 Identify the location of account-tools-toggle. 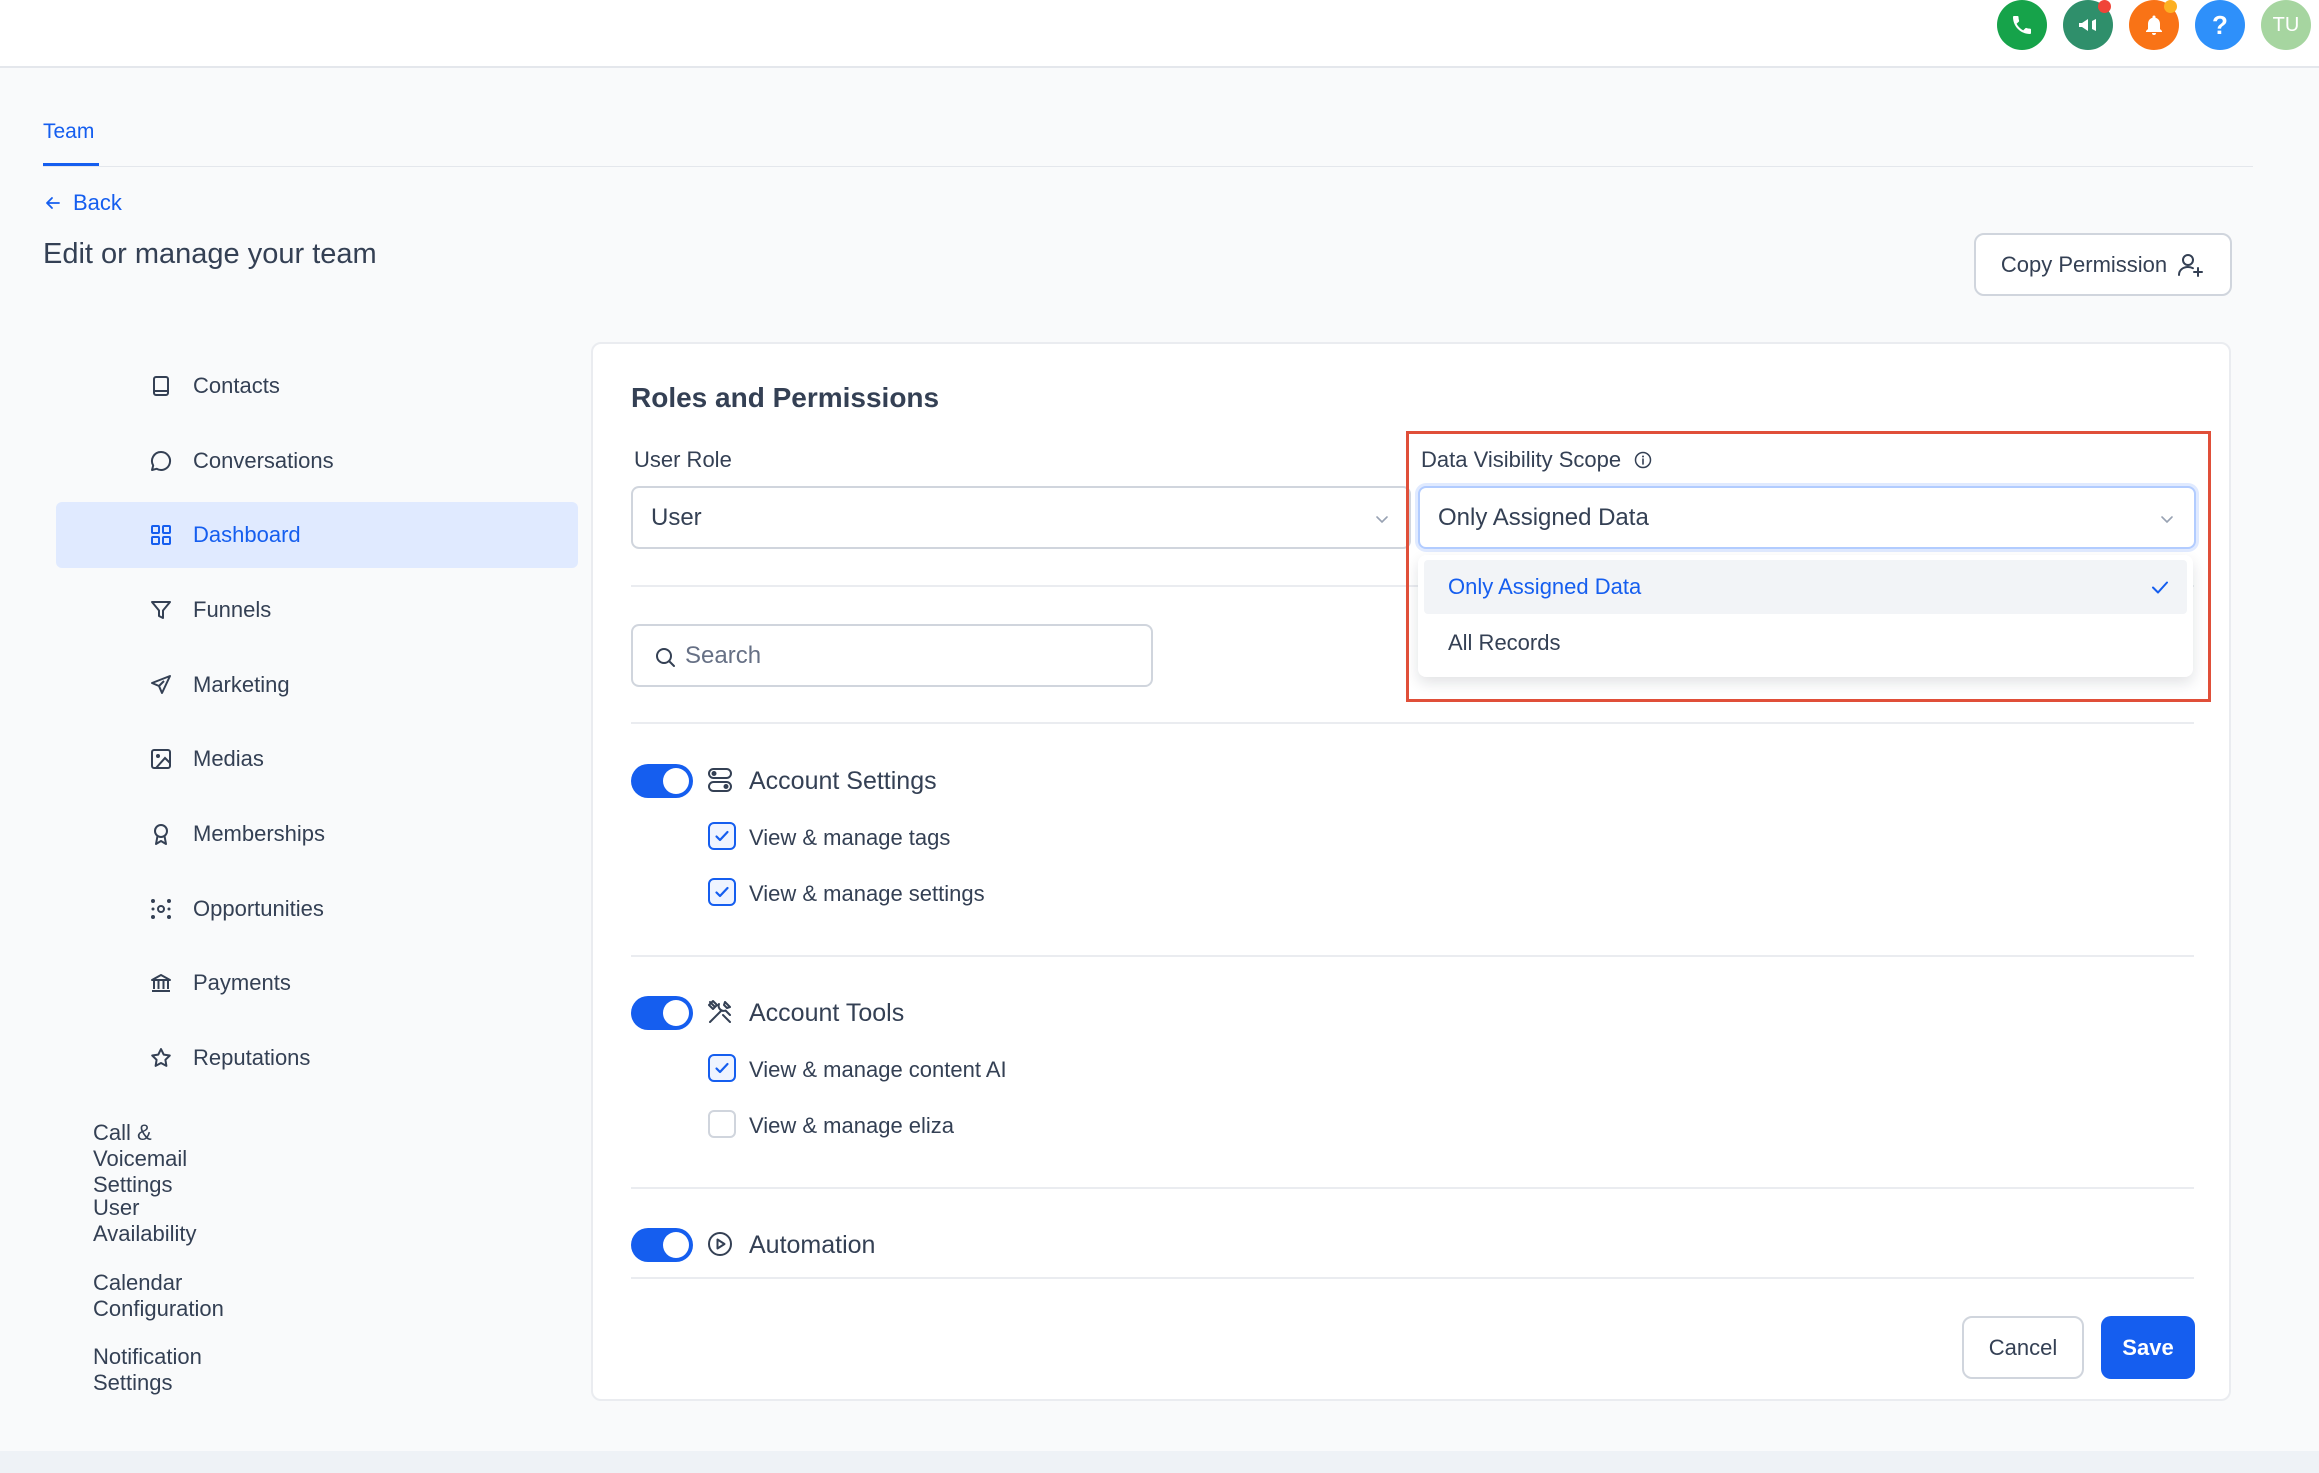
(662, 1013).